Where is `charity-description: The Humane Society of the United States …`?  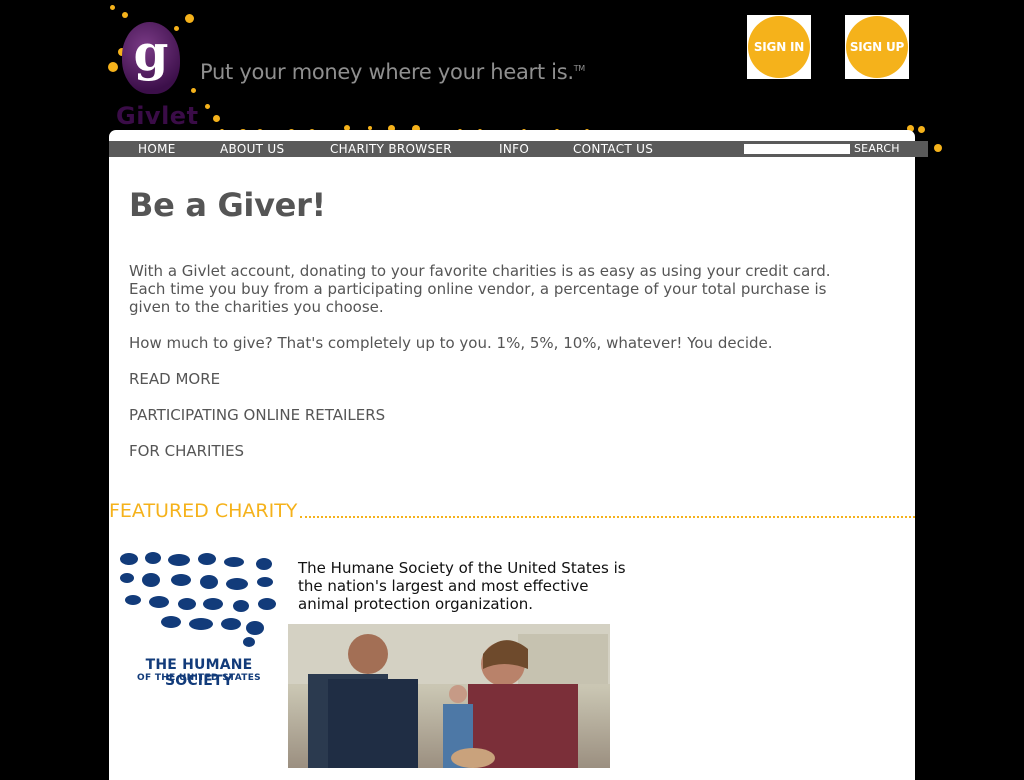 charity-description: The Humane Society of the United States … is located at coordinates (462, 586).